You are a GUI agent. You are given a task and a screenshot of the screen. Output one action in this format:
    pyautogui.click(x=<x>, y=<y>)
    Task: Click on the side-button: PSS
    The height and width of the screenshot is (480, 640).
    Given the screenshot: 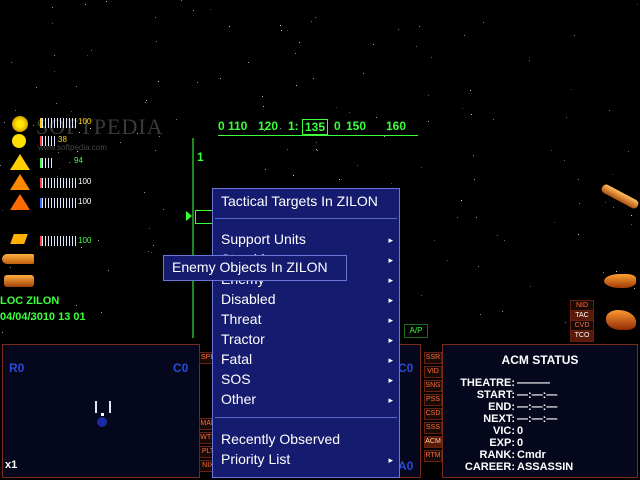 What is the action you would take?
    pyautogui.click(x=433, y=400)
    